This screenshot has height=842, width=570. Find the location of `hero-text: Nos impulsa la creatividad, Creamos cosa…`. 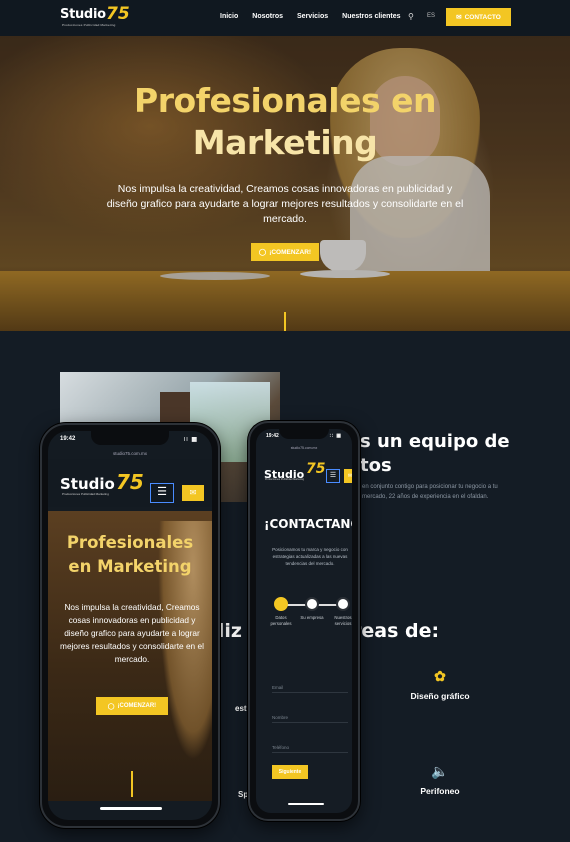

hero-text: Nos impulsa la creatividad, Creamos cosa… is located at coordinates (285, 204).